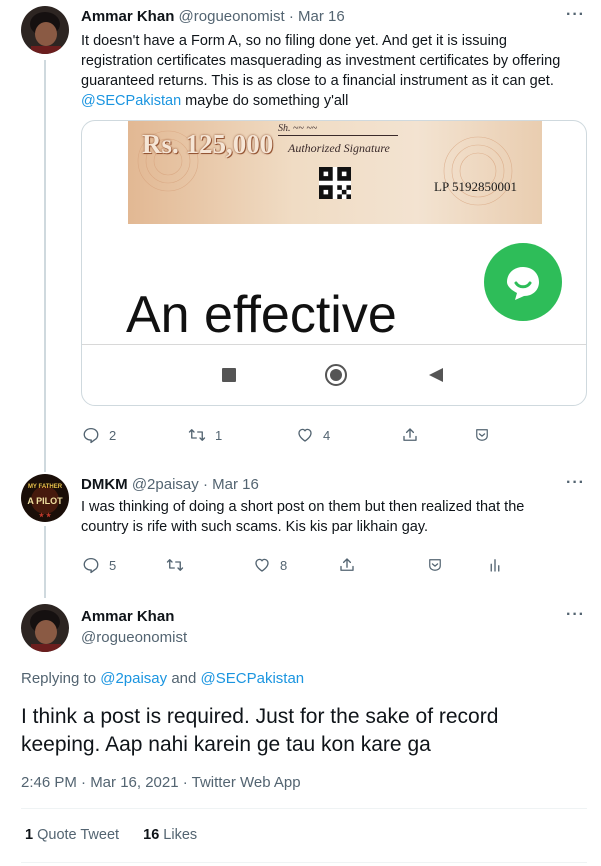 The height and width of the screenshot is (866, 601). I want to click on like-count: 4, so click(327, 435).